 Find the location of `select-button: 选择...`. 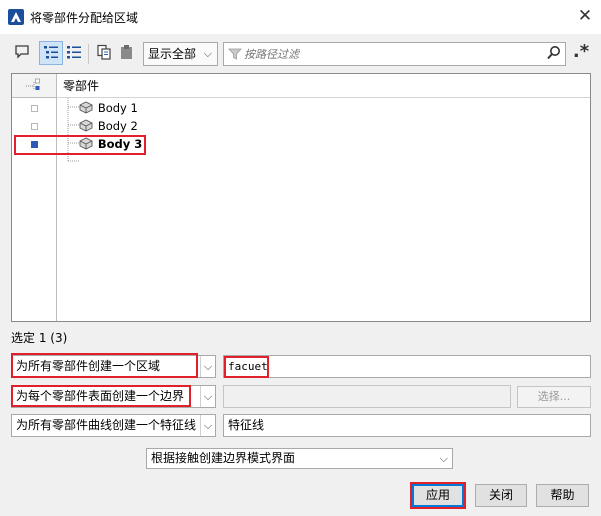

select-button: 选择... is located at coordinates (554, 397).